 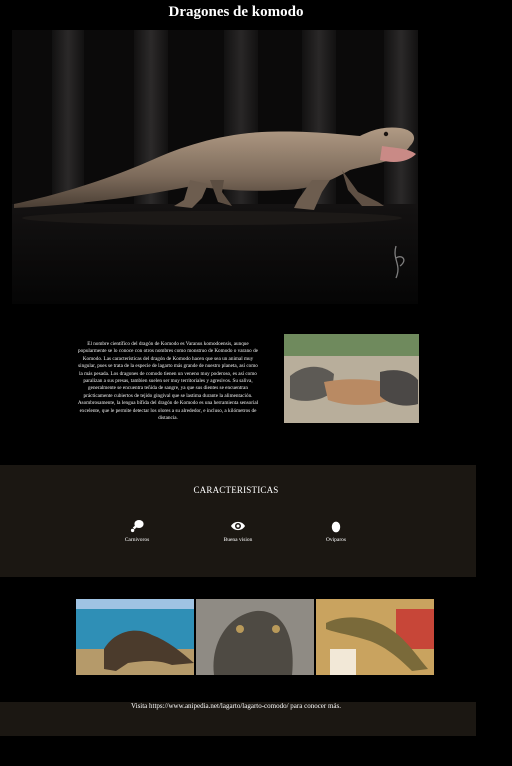 I want to click on page-title: Dragones de komodo, so click(x=236, y=12).